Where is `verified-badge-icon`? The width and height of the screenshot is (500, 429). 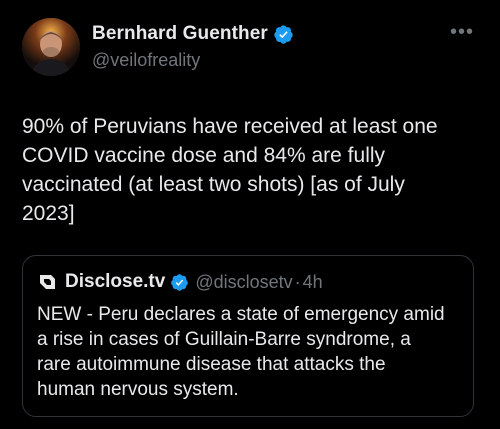 verified-badge-icon is located at coordinates (283, 34).